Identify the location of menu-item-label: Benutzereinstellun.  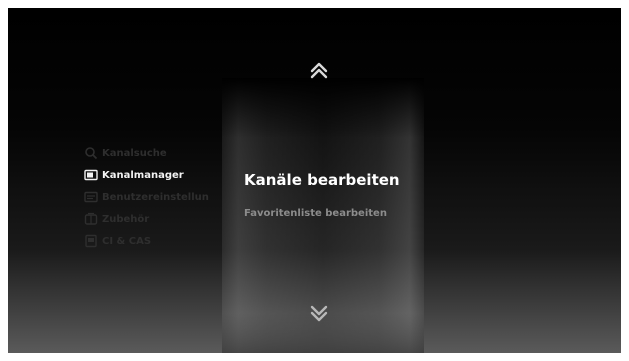
(155, 197).